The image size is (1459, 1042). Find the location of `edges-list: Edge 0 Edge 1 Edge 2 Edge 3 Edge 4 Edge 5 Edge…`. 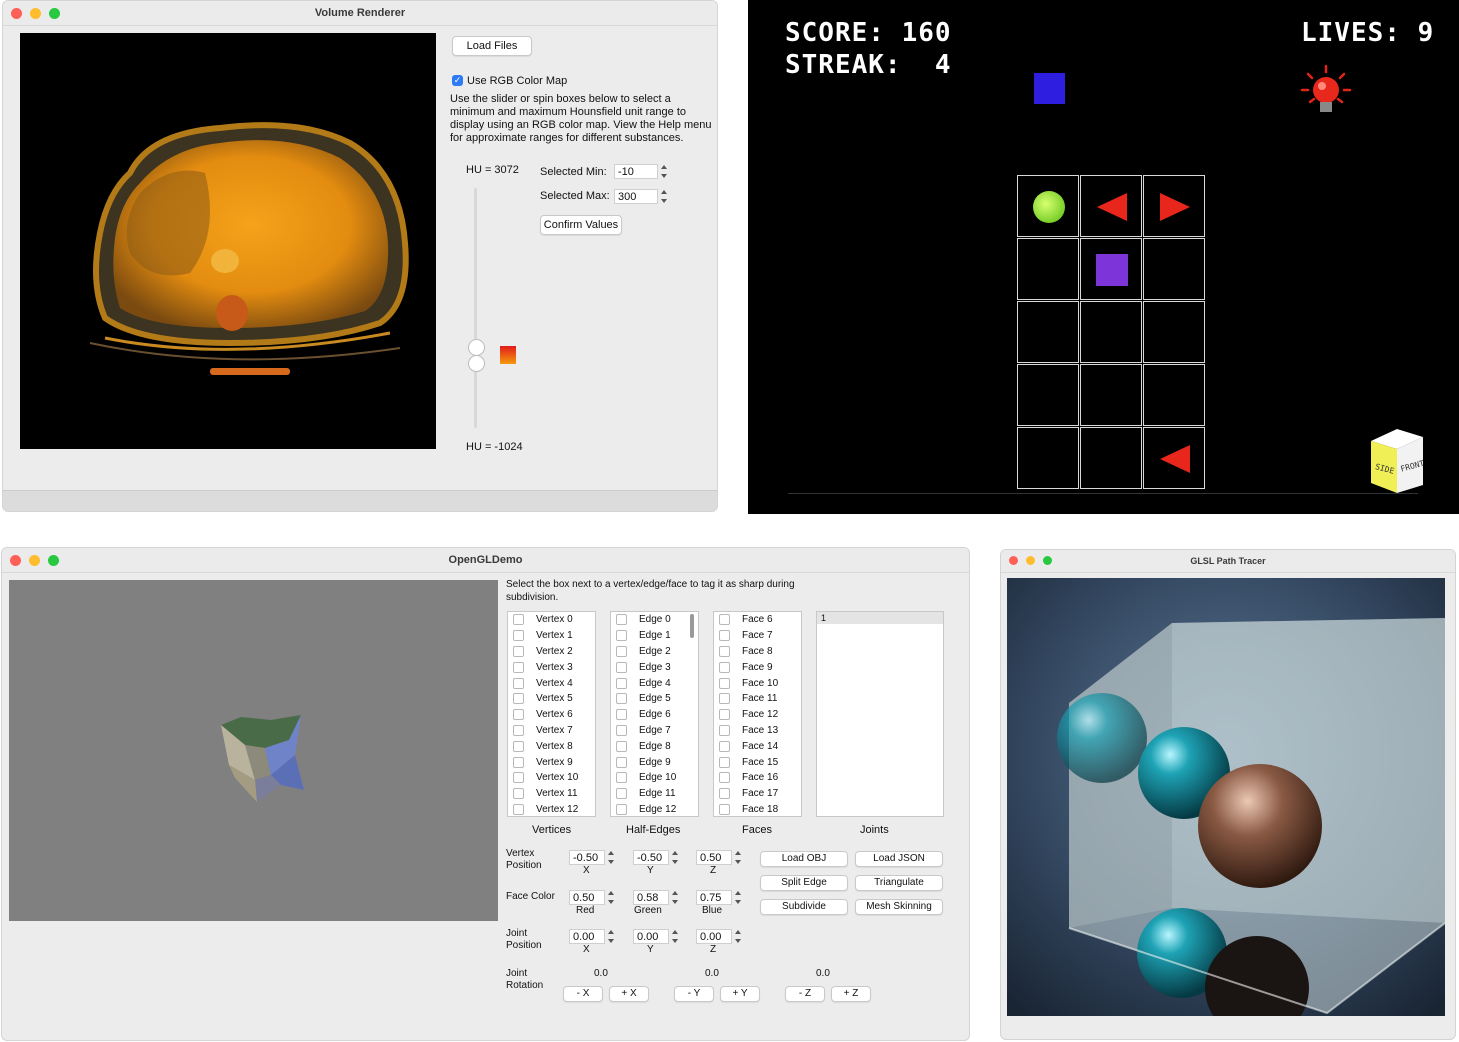

edges-list: Edge 0 Edge 1 Edge 2 Edge 3 Edge 4 Edge 5 Edge… is located at coordinates (654, 714).